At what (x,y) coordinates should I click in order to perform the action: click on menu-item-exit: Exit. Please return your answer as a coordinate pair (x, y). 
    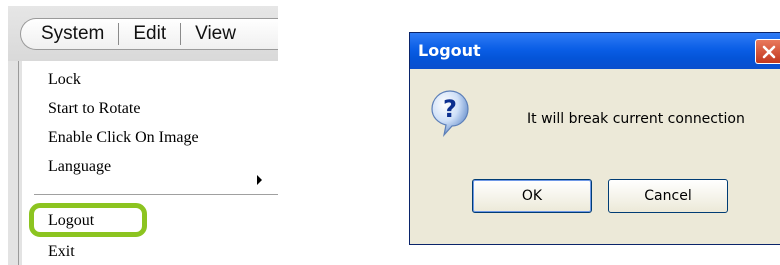
    Looking at the image, I should click on (61, 252).